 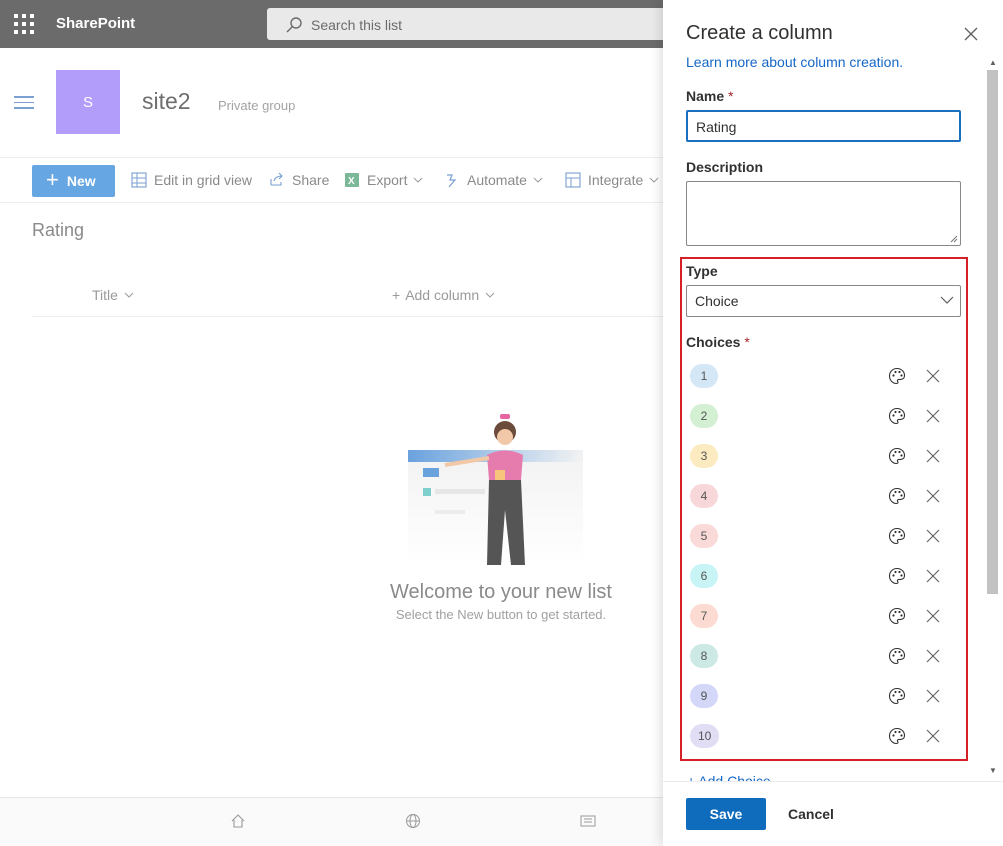 What do you see at coordinates (24, 24) in the screenshot?
I see `app-launcher-icon` at bounding box center [24, 24].